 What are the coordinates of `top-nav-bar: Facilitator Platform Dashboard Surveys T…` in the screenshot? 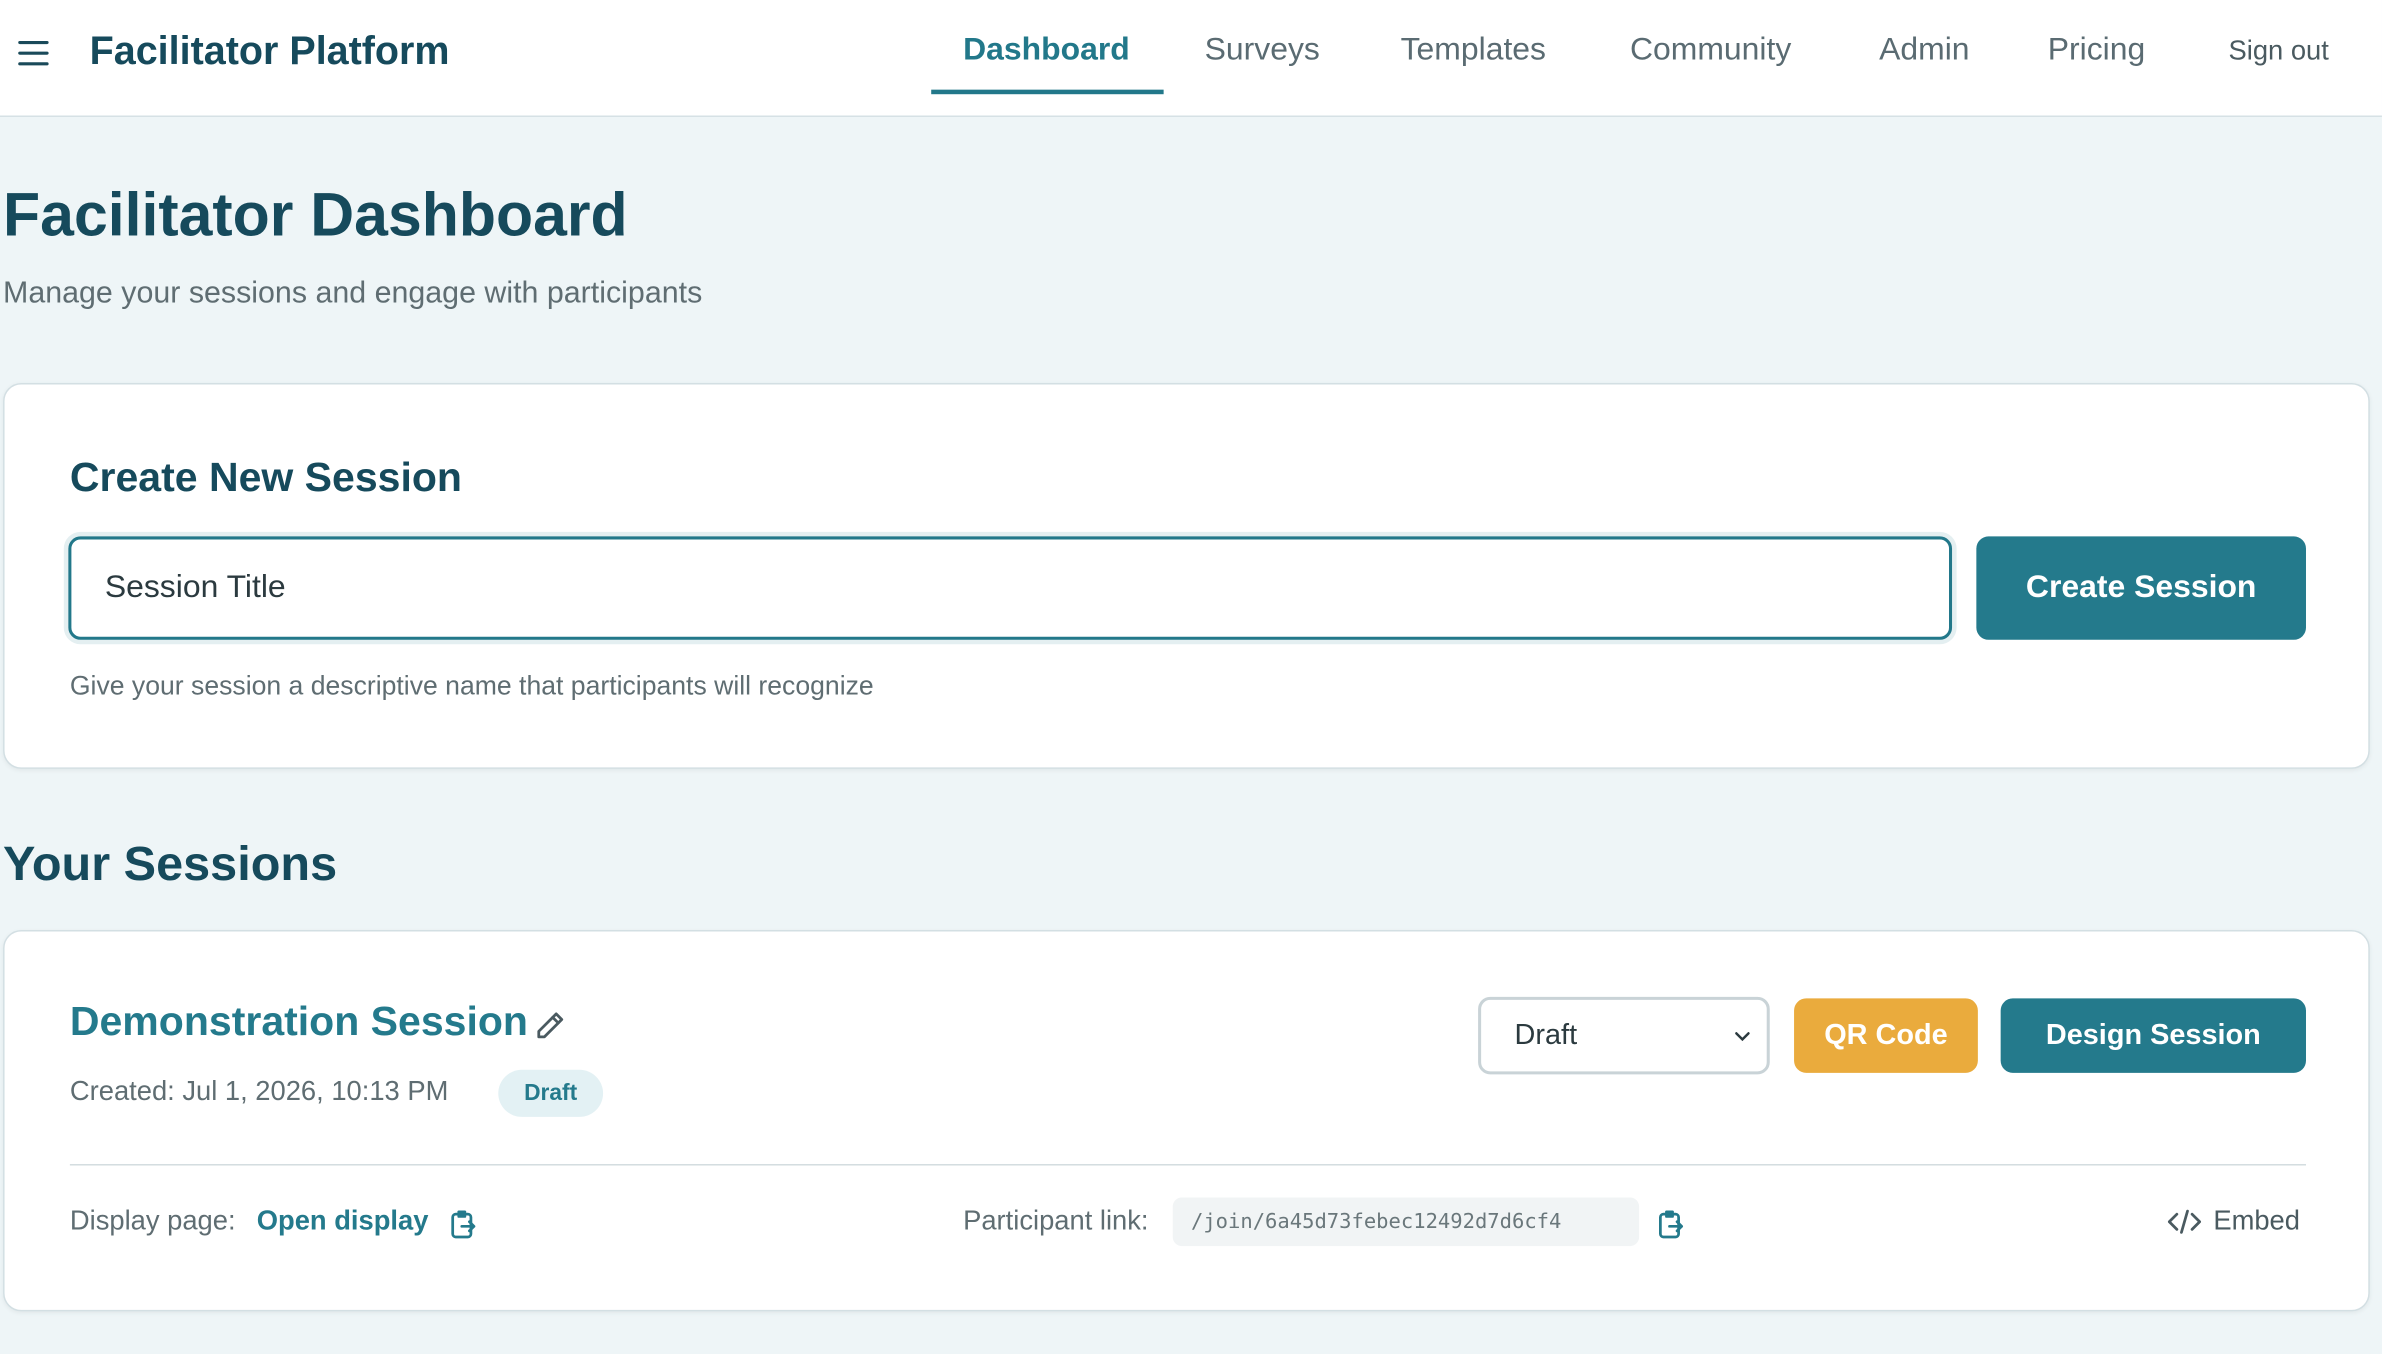 It's located at (1191, 59).